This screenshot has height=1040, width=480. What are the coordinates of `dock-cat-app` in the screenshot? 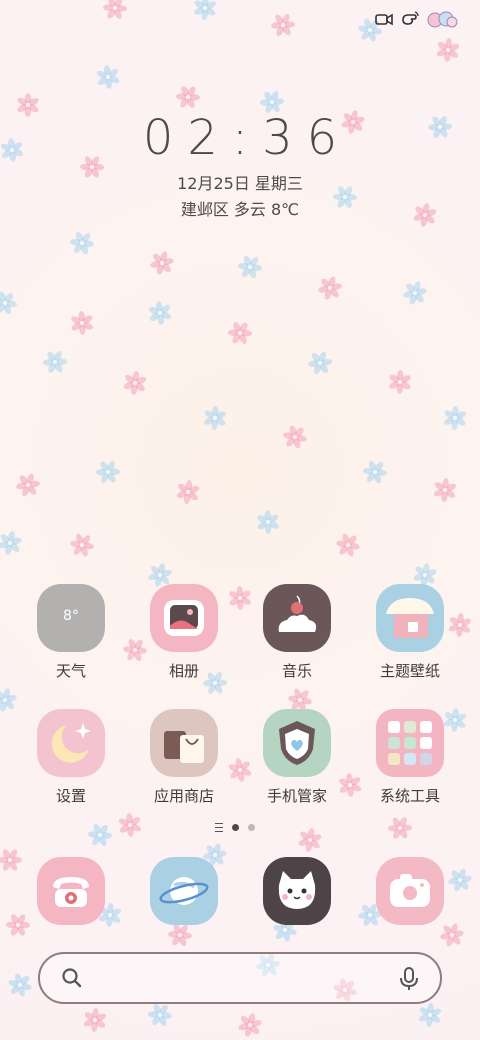 It's located at (297, 891).